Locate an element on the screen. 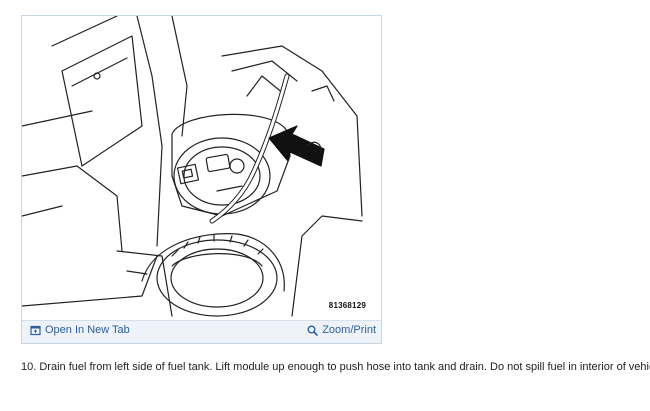 This screenshot has width=650, height=411. zoom-print-button: Zoom/Print is located at coordinates (341, 330).